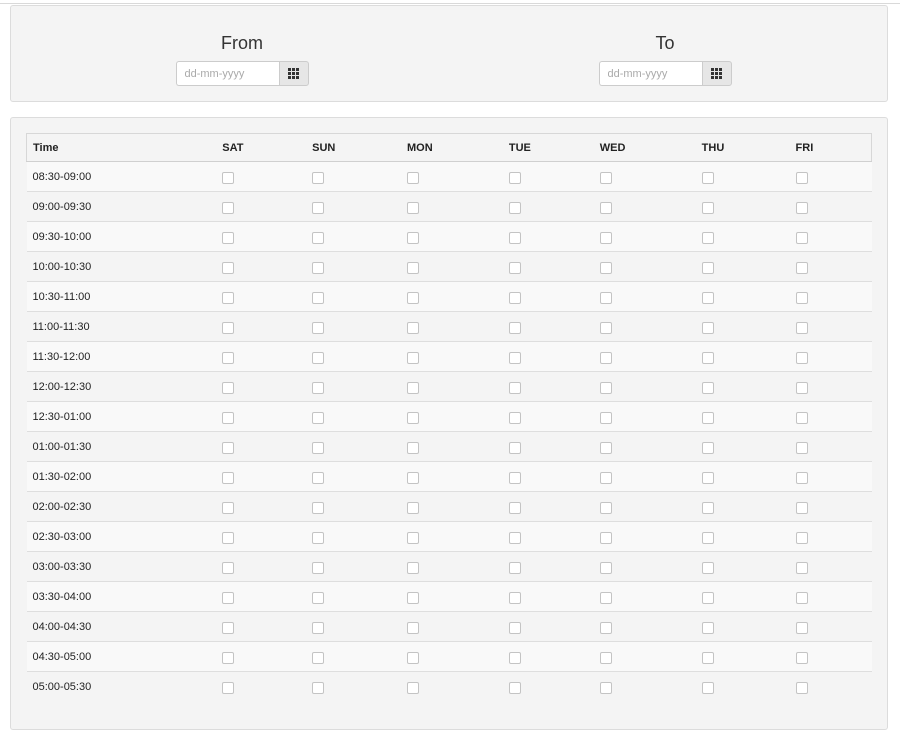 Image resolution: width=900 pixels, height=738 pixels. What do you see at coordinates (293, 73) in the screenshot?
I see `from-calendar-button` at bounding box center [293, 73].